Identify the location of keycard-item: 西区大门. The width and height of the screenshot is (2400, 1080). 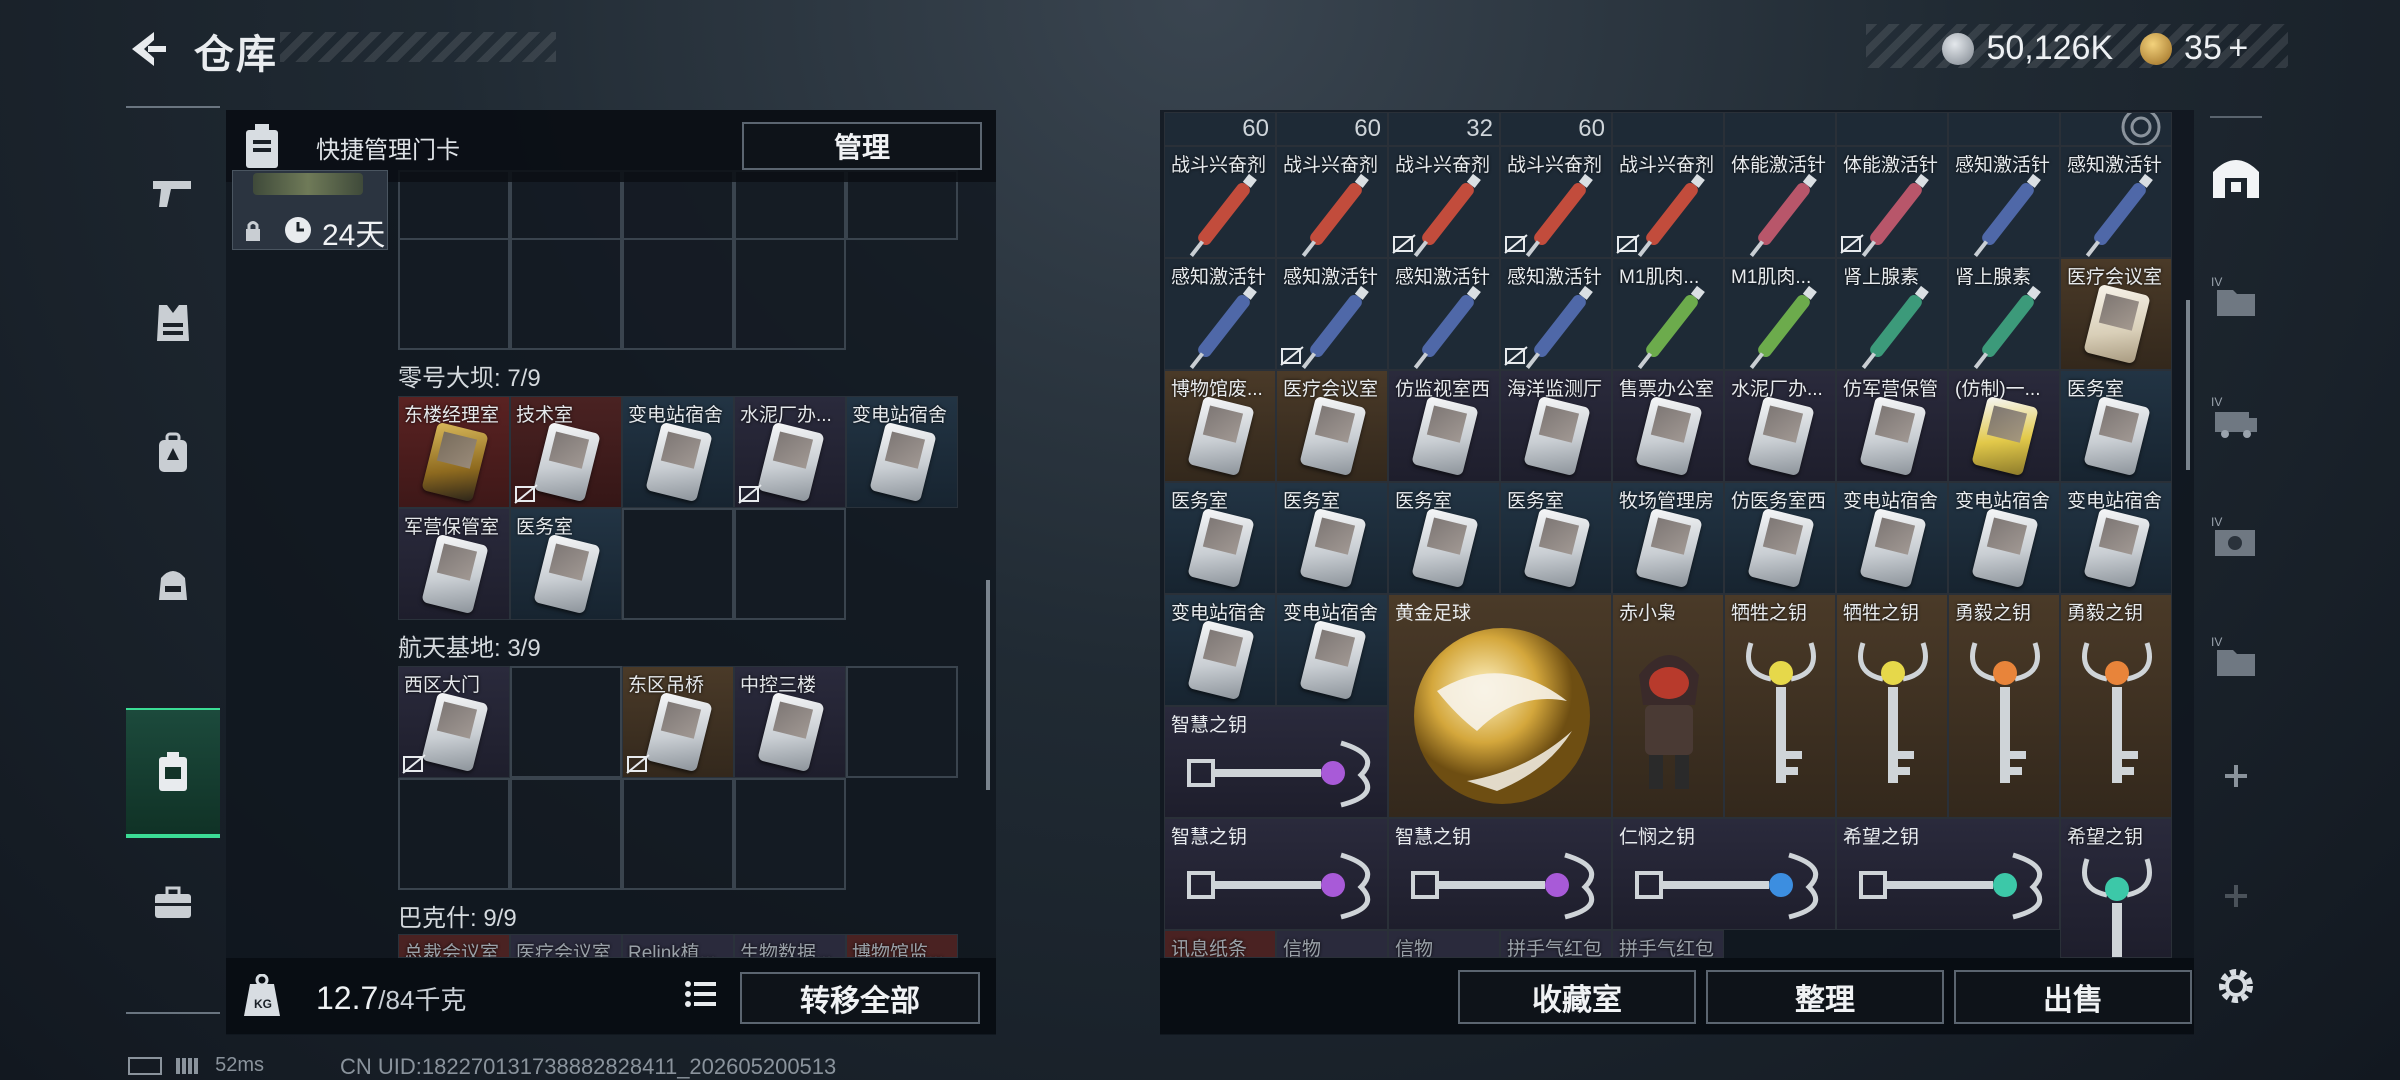
(454, 722).